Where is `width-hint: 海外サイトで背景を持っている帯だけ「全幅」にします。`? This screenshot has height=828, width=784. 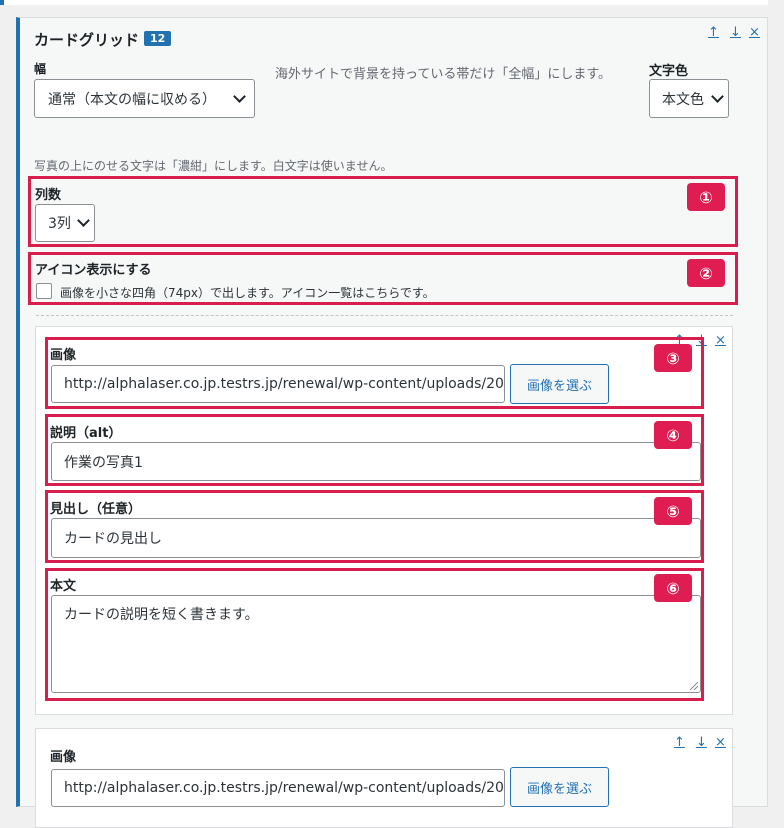 width-hint: 海外サイトで背景を持っている帯だけ「全幅」にします。 is located at coordinates (443, 74).